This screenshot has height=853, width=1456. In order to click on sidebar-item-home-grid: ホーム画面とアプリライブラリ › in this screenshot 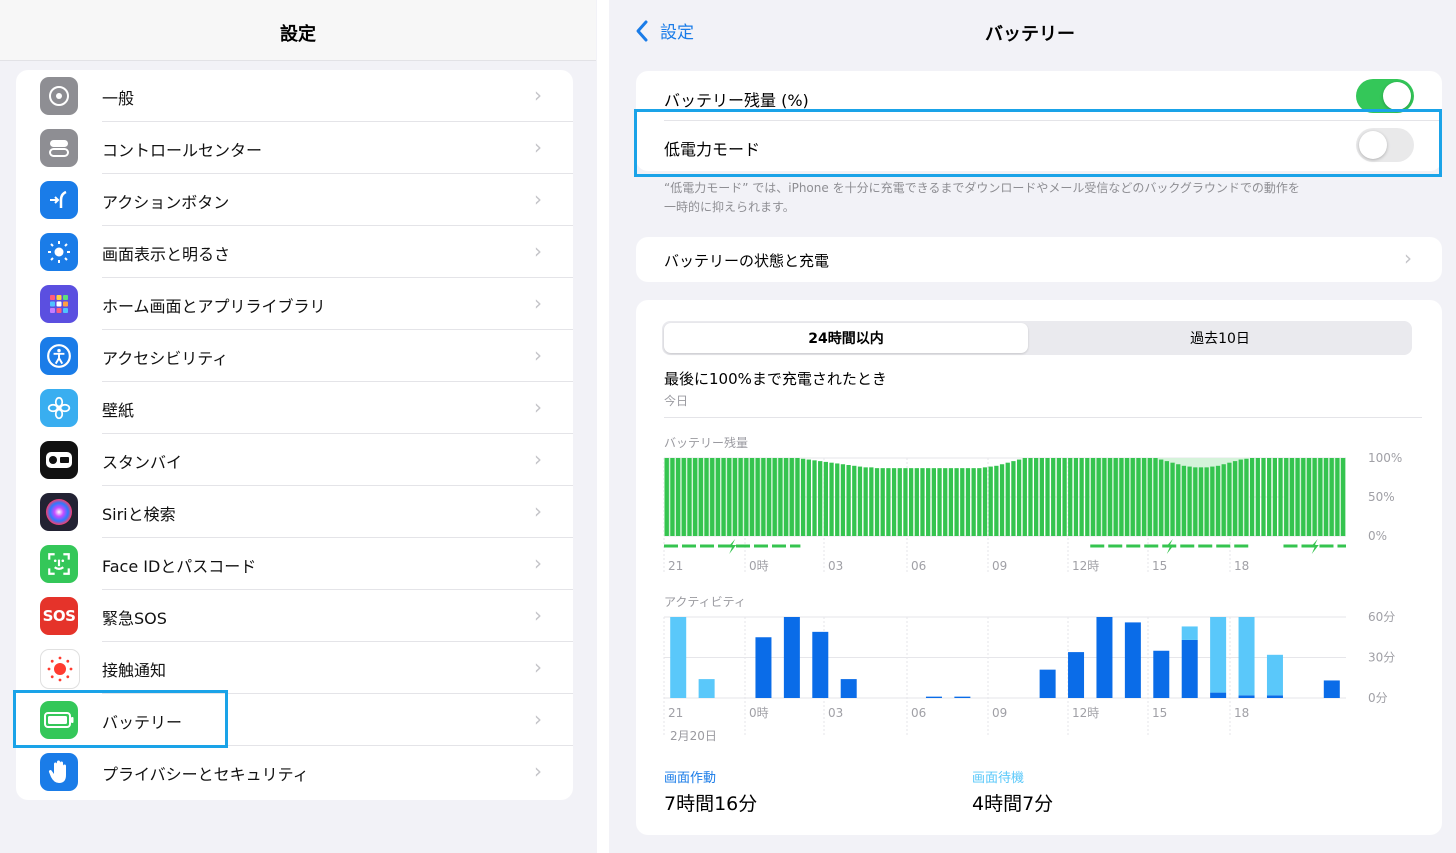, I will do `click(294, 304)`.